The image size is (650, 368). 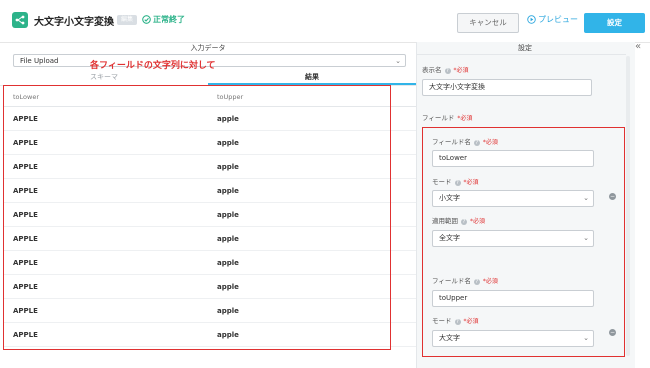 What do you see at coordinates (39, 61) in the screenshot?
I see `source-select-value: File Upload` at bounding box center [39, 61].